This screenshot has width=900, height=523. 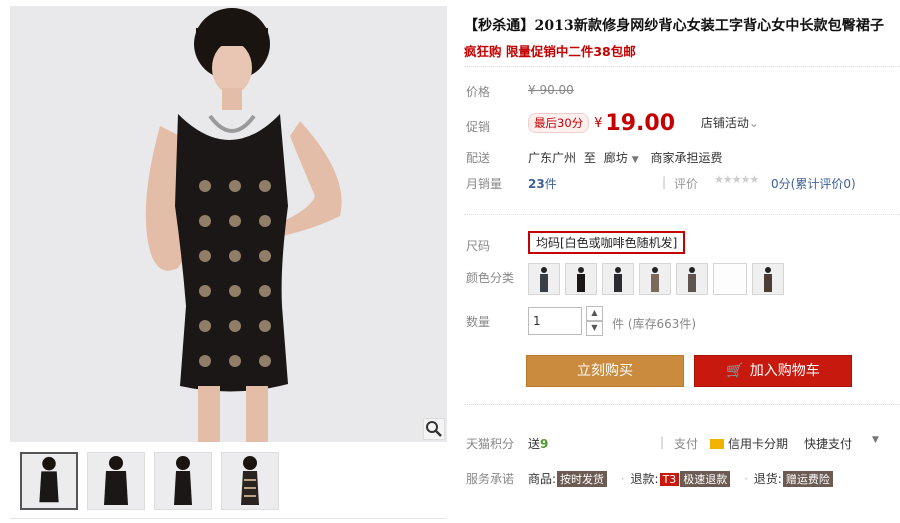 What do you see at coordinates (478, 92) in the screenshot?
I see `price-label: 价格` at bounding box center [478, 92].